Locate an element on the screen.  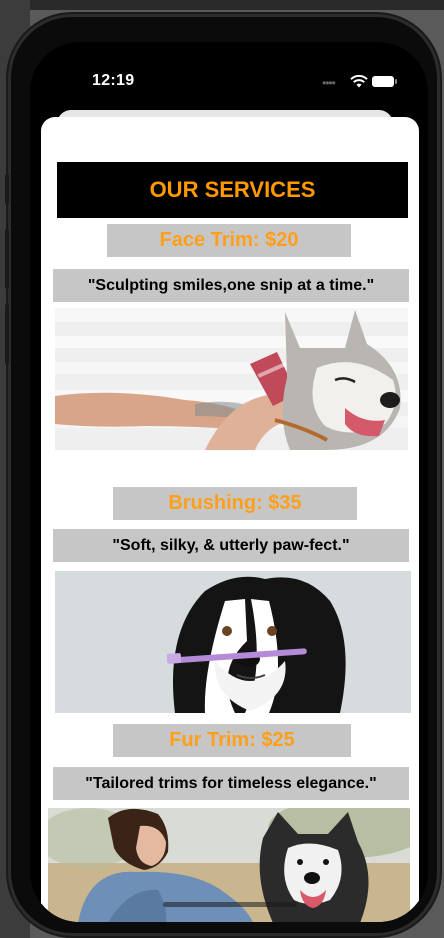
service-tagline-face-trim: "Sculpting smiles,one snip at a time." is located at coordinates (231, 285).